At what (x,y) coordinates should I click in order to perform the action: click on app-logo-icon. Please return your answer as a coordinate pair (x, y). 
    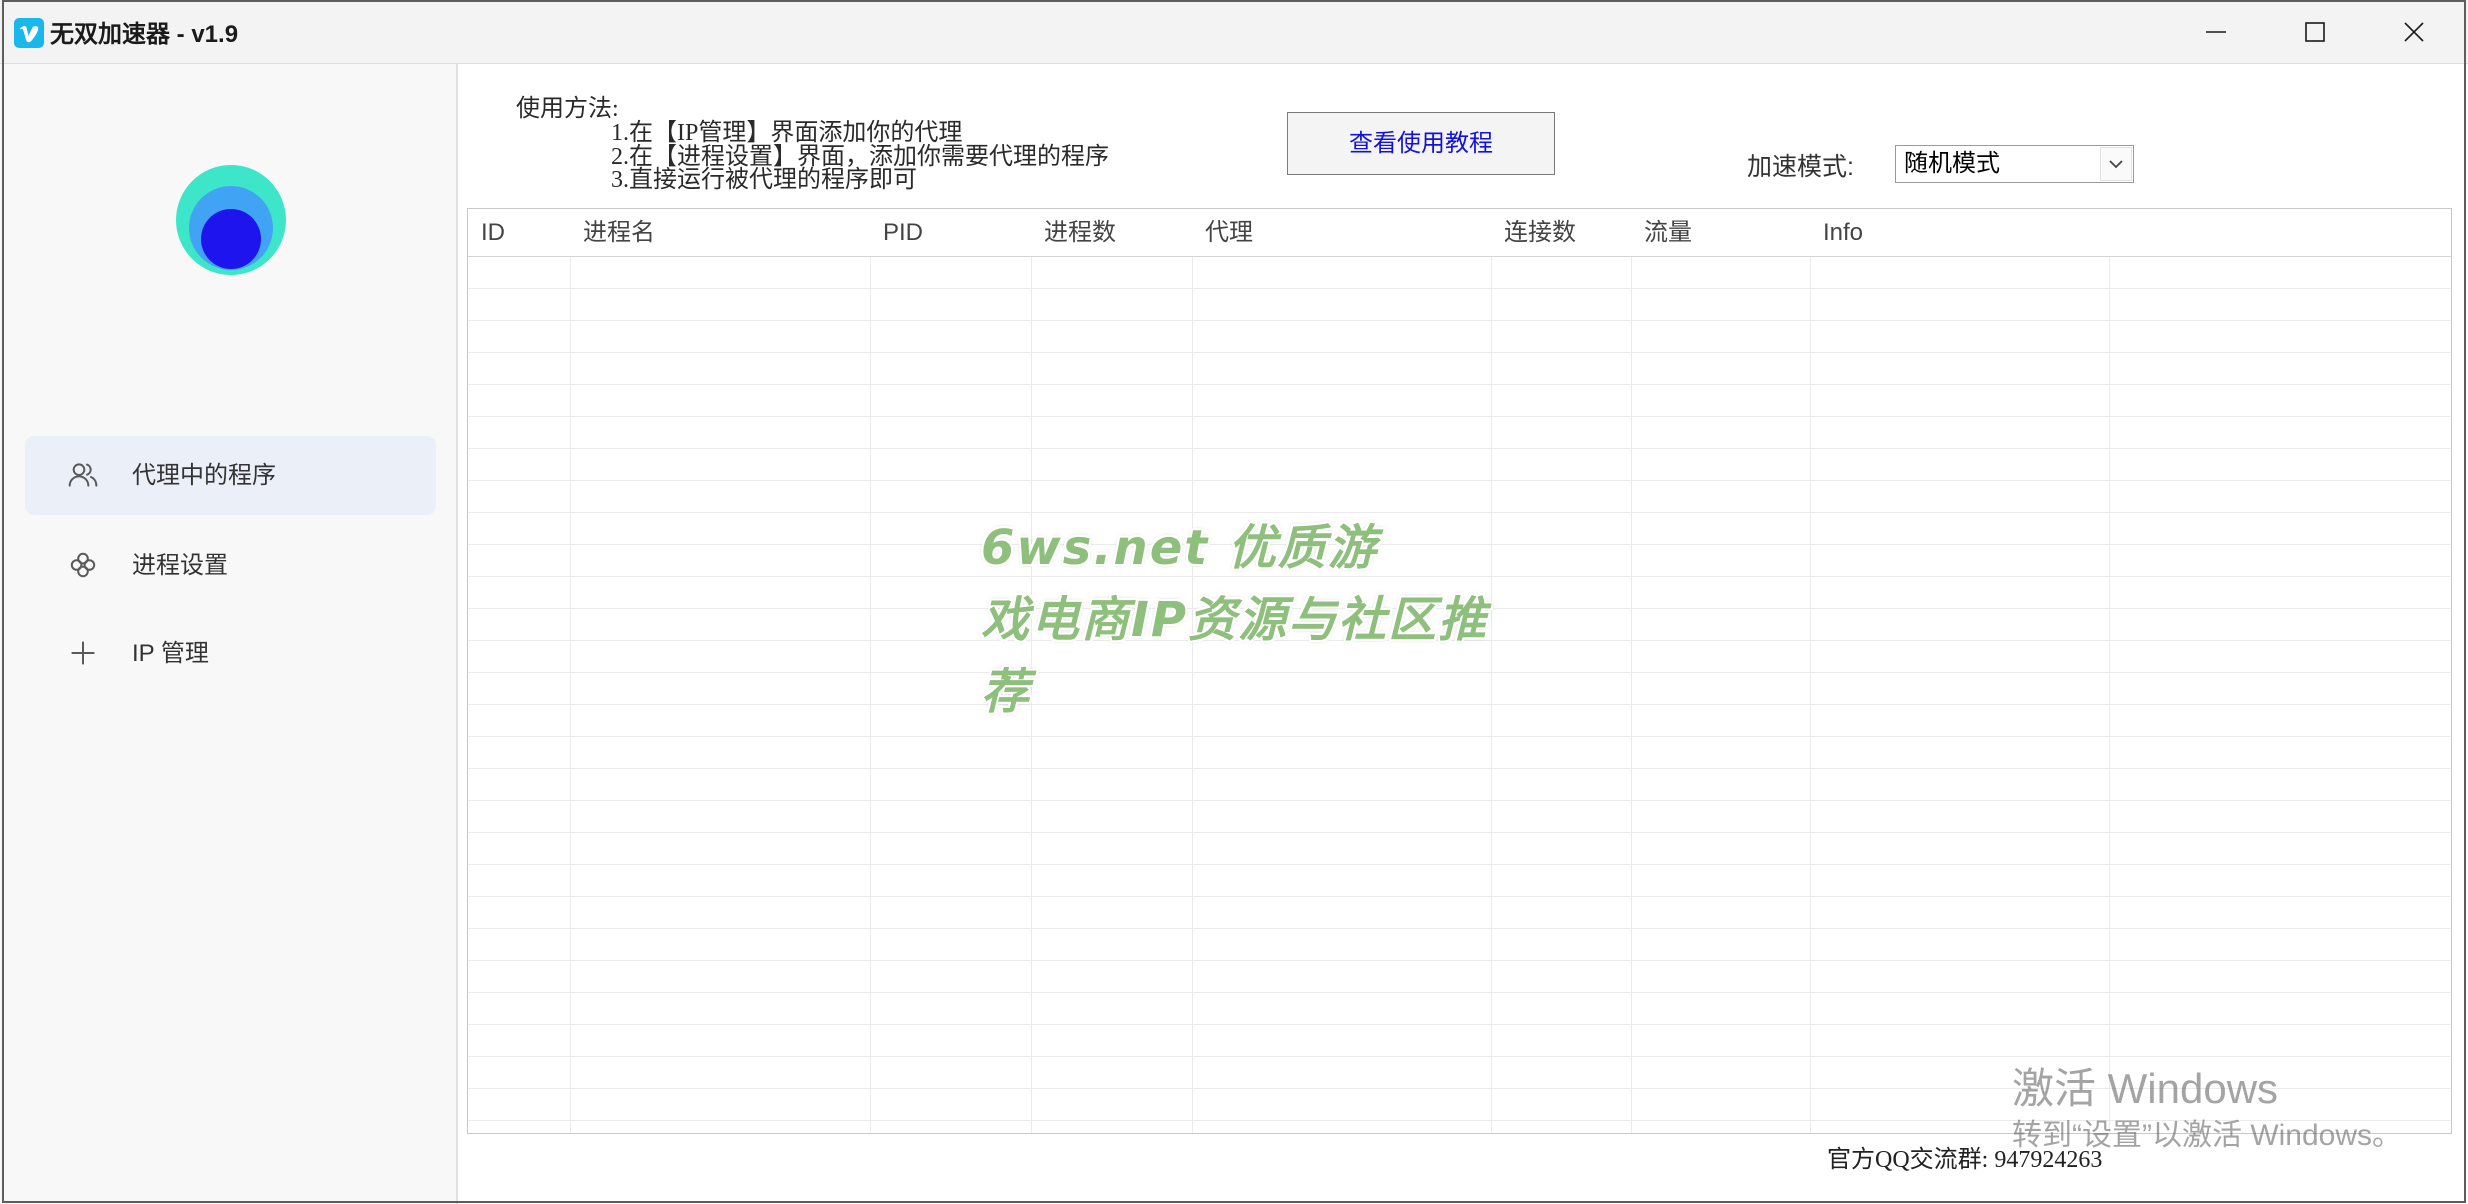
    Looking at the image, I should click on (29, 33).